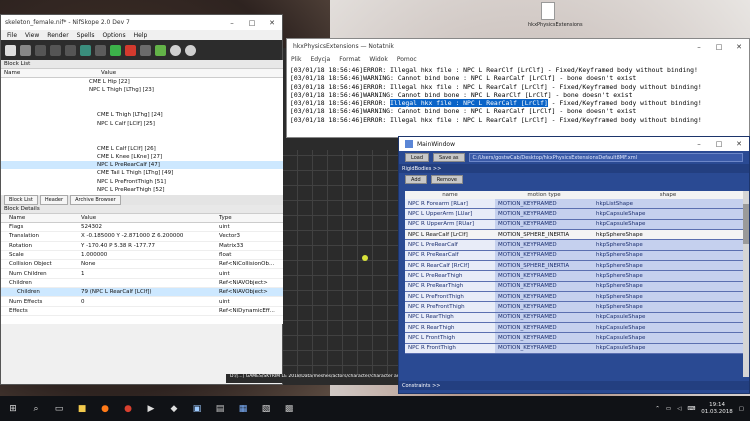  Describe the element at coordinates (450, 224) in the screenshot. I see `cell-name: NPC R UpperArm [RUar]` at that location.